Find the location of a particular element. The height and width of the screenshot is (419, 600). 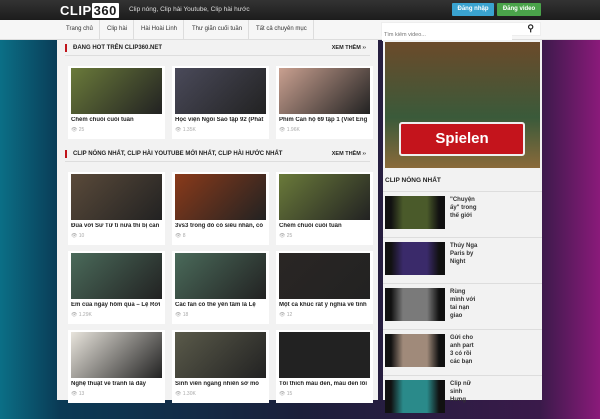

video-title: Em của ngày hôm qua – Lệ Rơi is located at coordinates (117, 305).